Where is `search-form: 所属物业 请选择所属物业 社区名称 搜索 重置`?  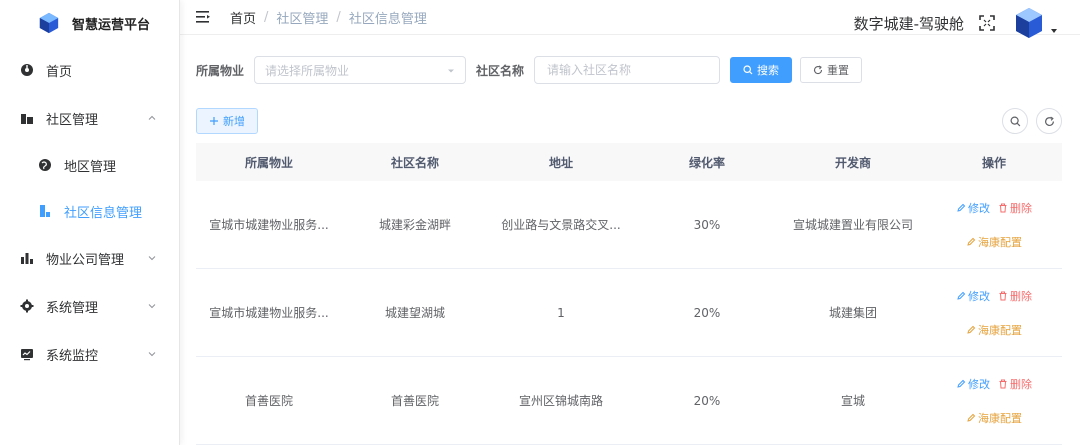
search-form: 所属物业 请选择所属物业 社区名称 搜索 重置 is located at coordinates (629, 70).